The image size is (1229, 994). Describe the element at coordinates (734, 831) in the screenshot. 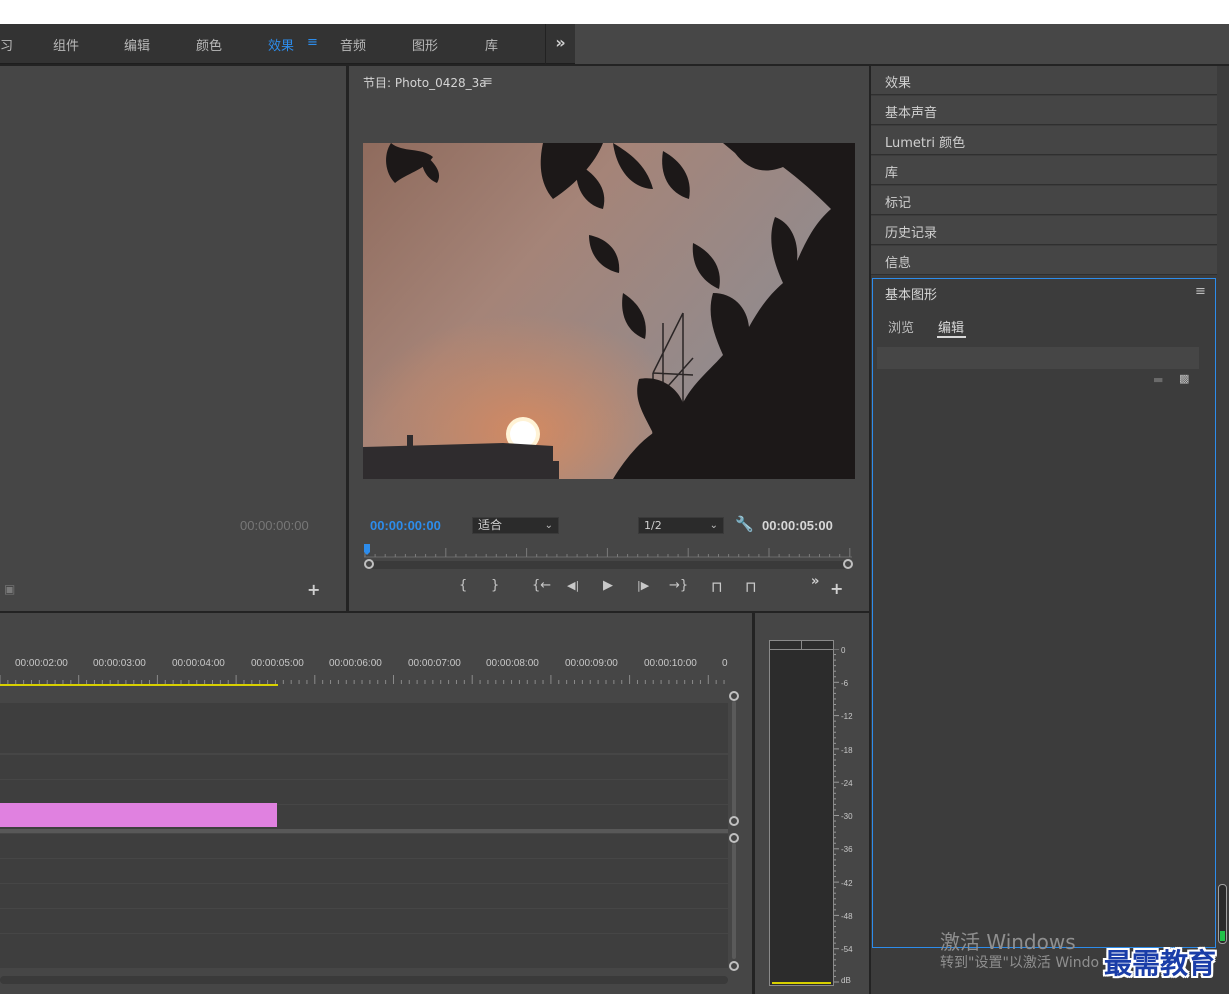

I see `timeline-vertical-scrollbar` at that location.